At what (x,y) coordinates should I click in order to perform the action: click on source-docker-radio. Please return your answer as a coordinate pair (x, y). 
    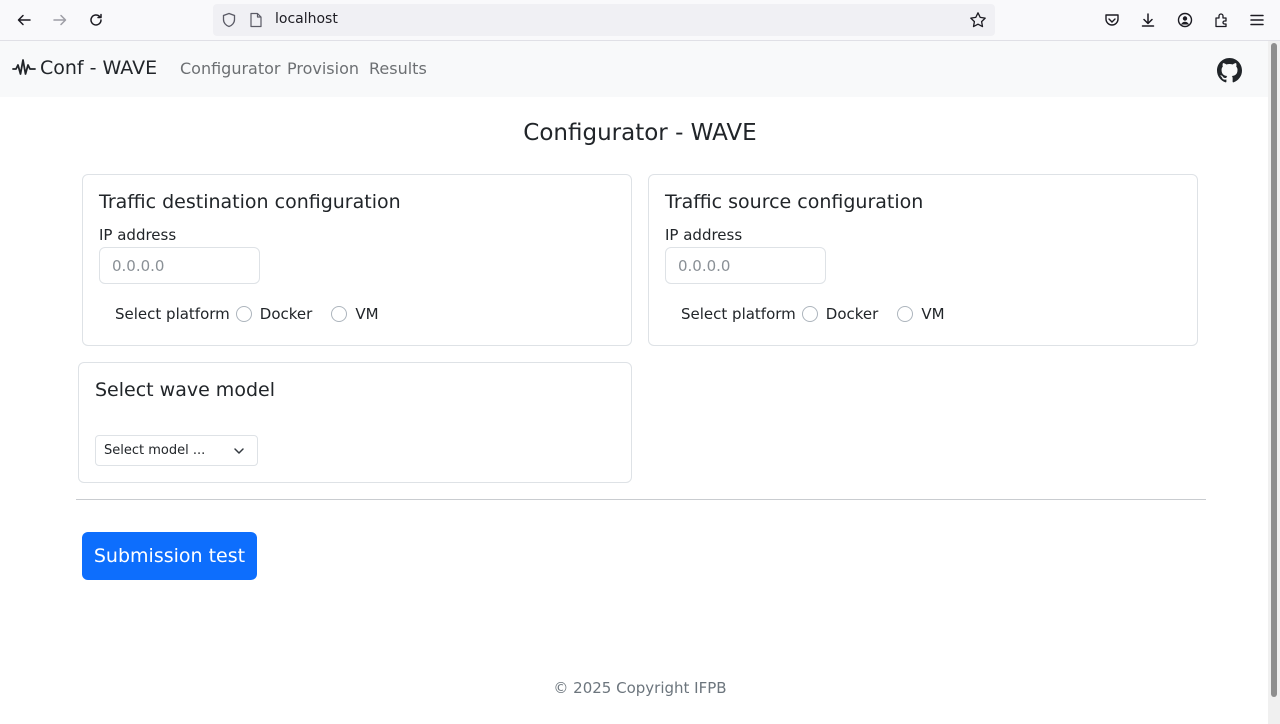
    Looking at the image, I should click on (809, 314).